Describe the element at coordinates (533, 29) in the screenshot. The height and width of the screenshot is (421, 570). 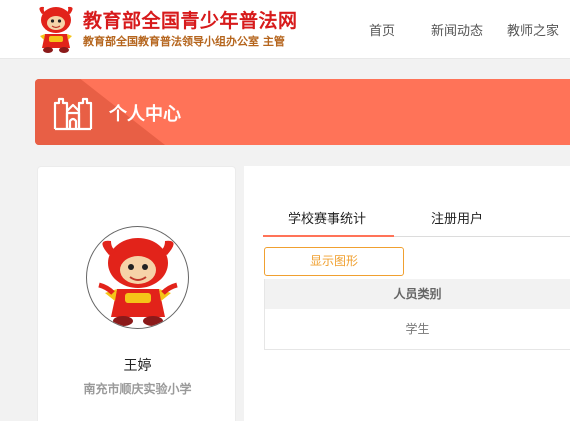
I see `nav-teacher-home: 教师之家` at that location.